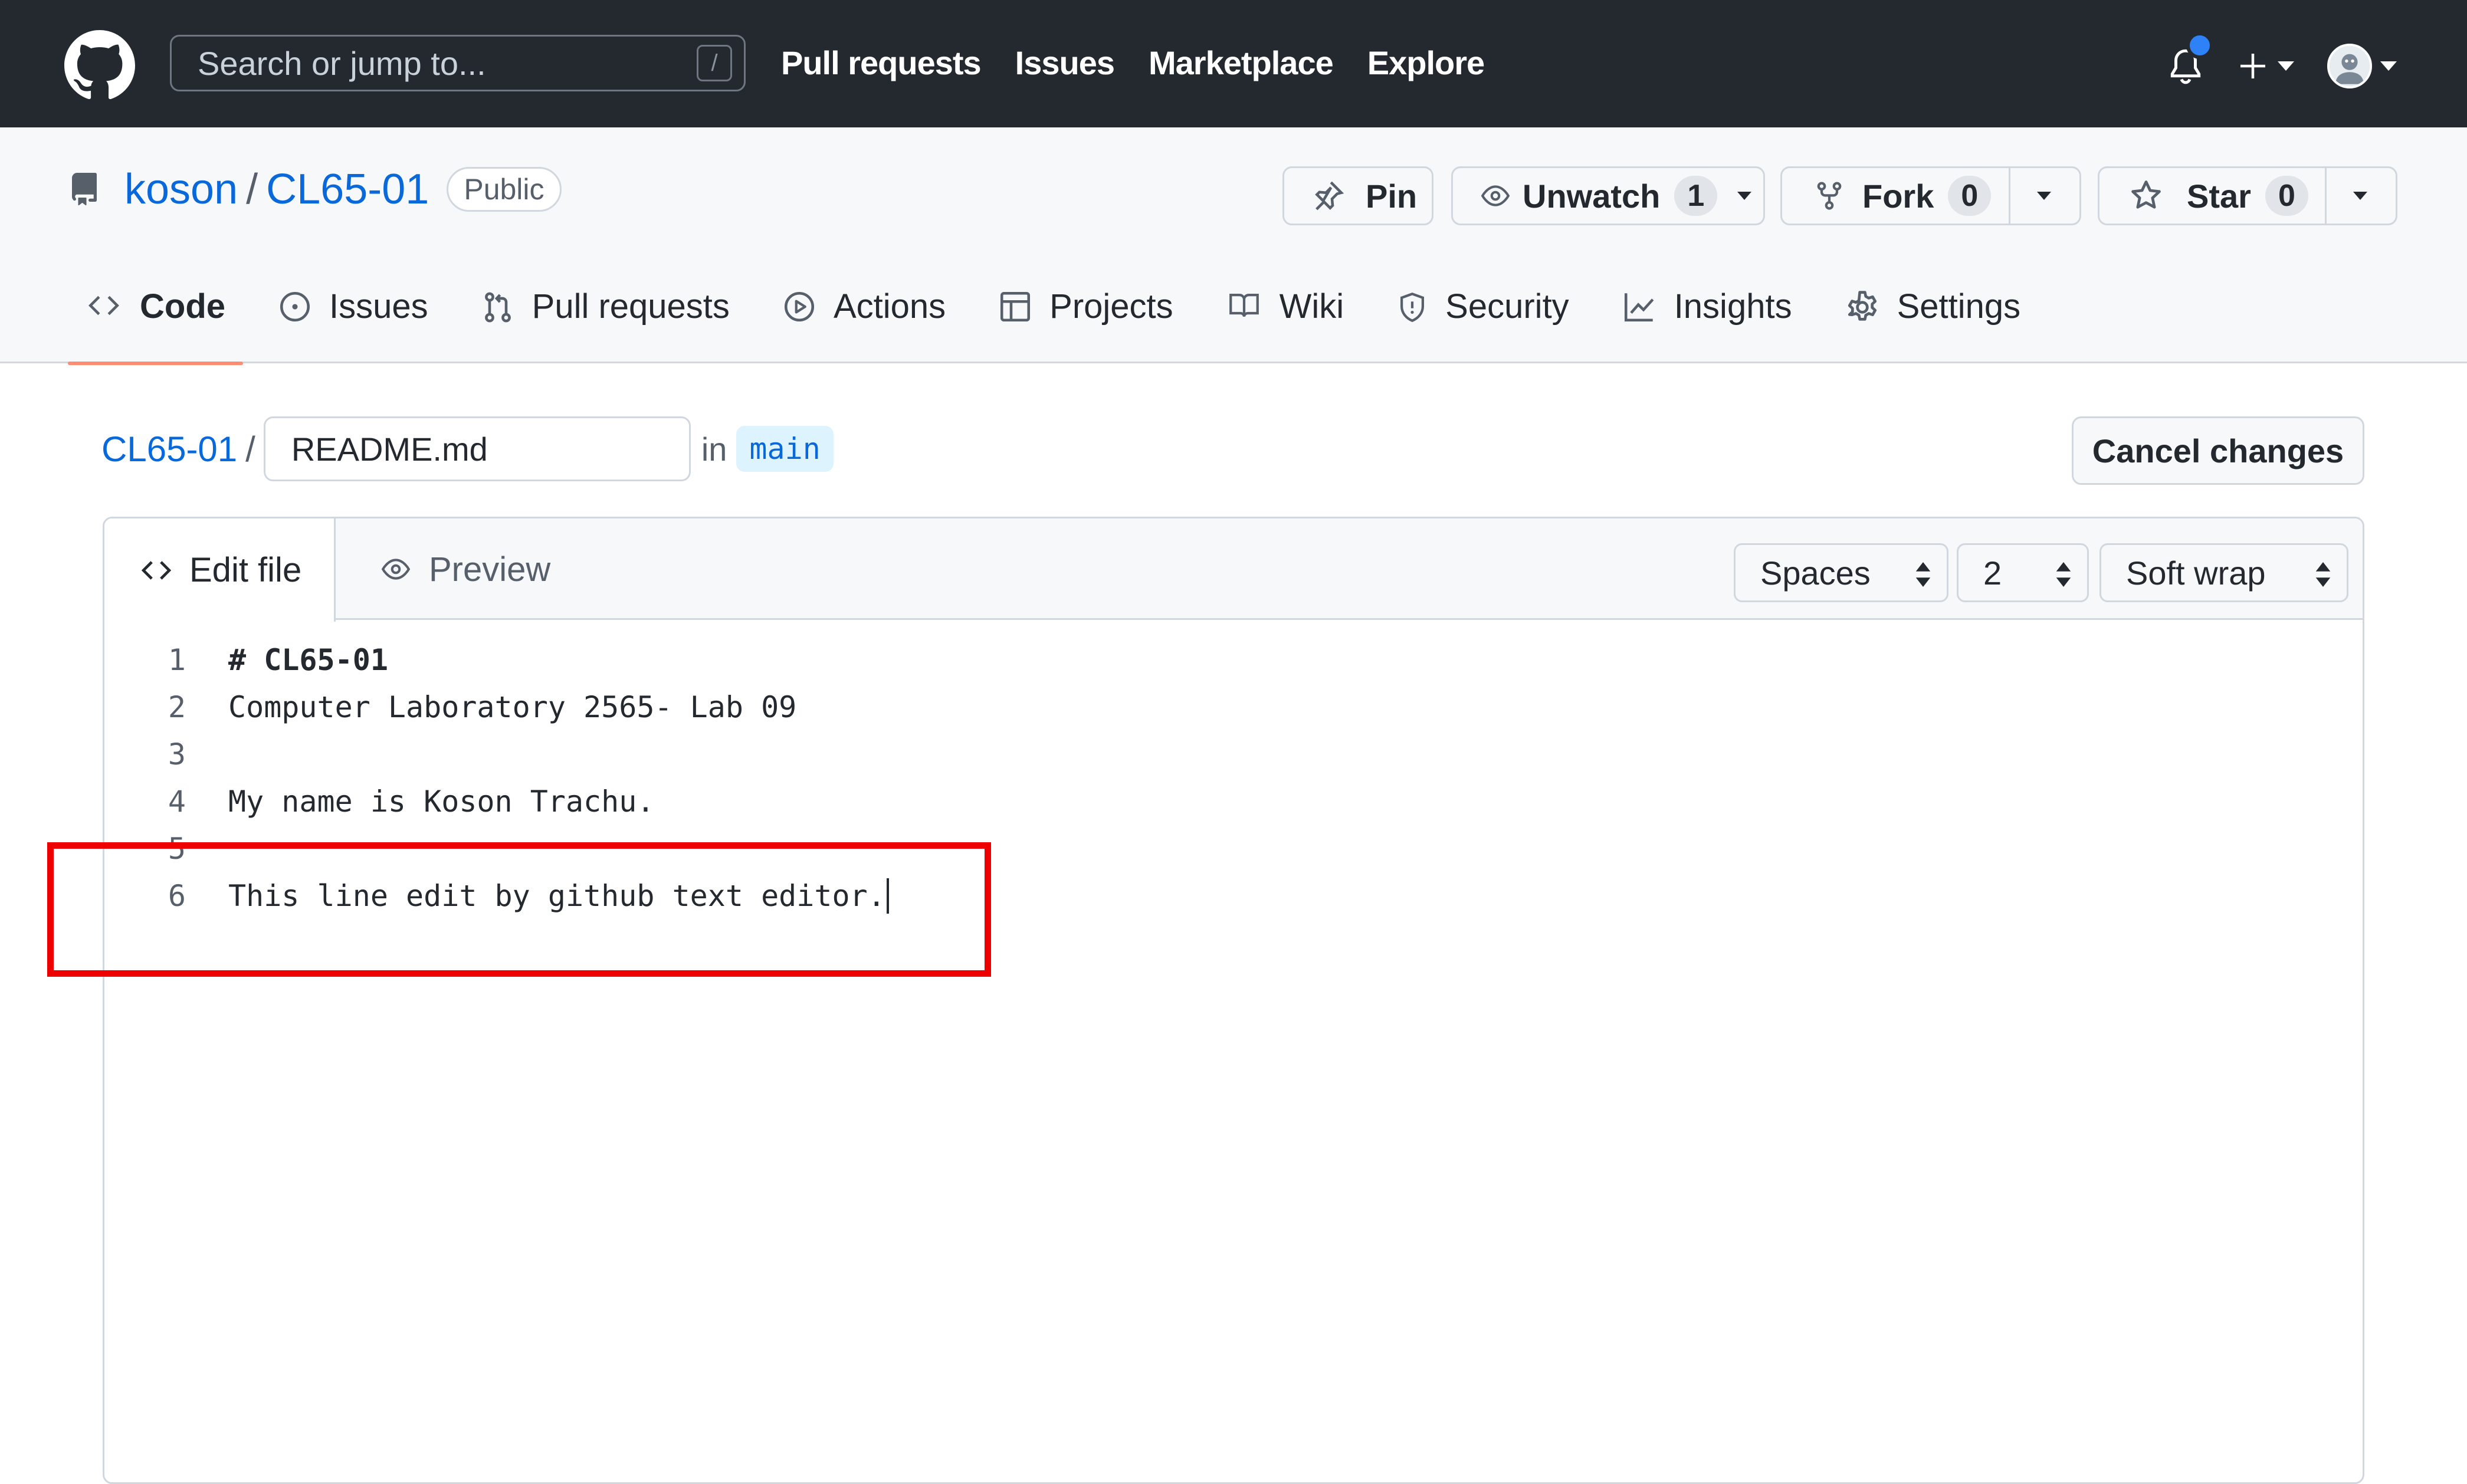 The height and width of the screenshot is (1484, 2467). What do you see at coordinates (2218, 450) in the screenshot?
I see `cancel-changes-button: Cancel changes` at bounding box center [2218, 450].